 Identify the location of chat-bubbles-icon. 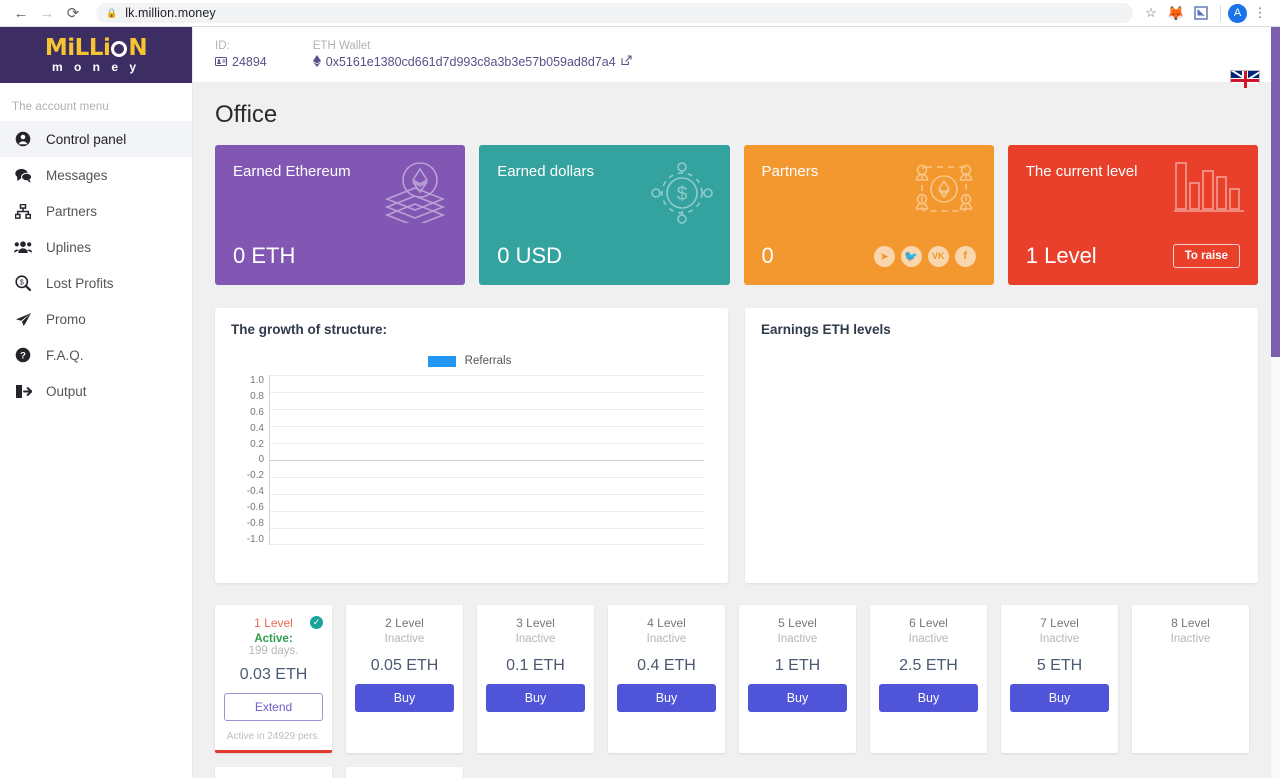
(23, 175).